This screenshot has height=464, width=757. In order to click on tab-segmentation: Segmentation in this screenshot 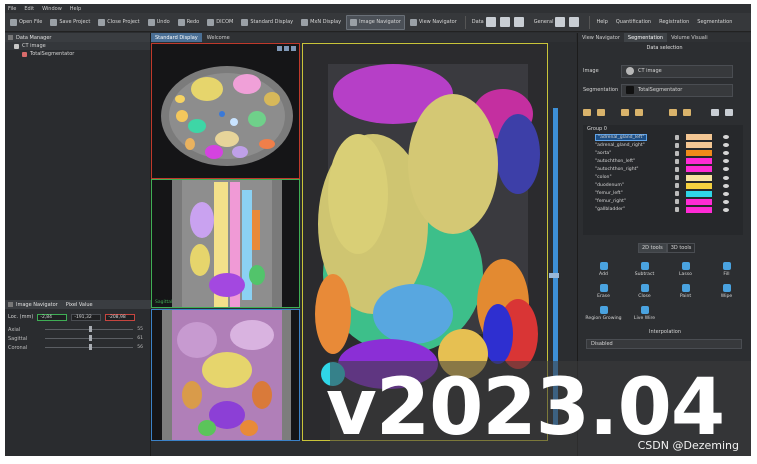, I will do `click(645, 37)`.